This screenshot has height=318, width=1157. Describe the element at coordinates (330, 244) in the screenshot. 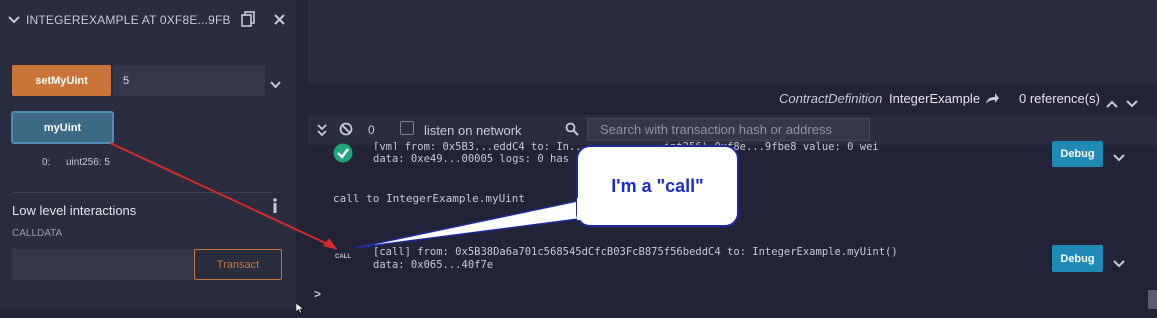

I see `annotation-arrowhead` at that location.